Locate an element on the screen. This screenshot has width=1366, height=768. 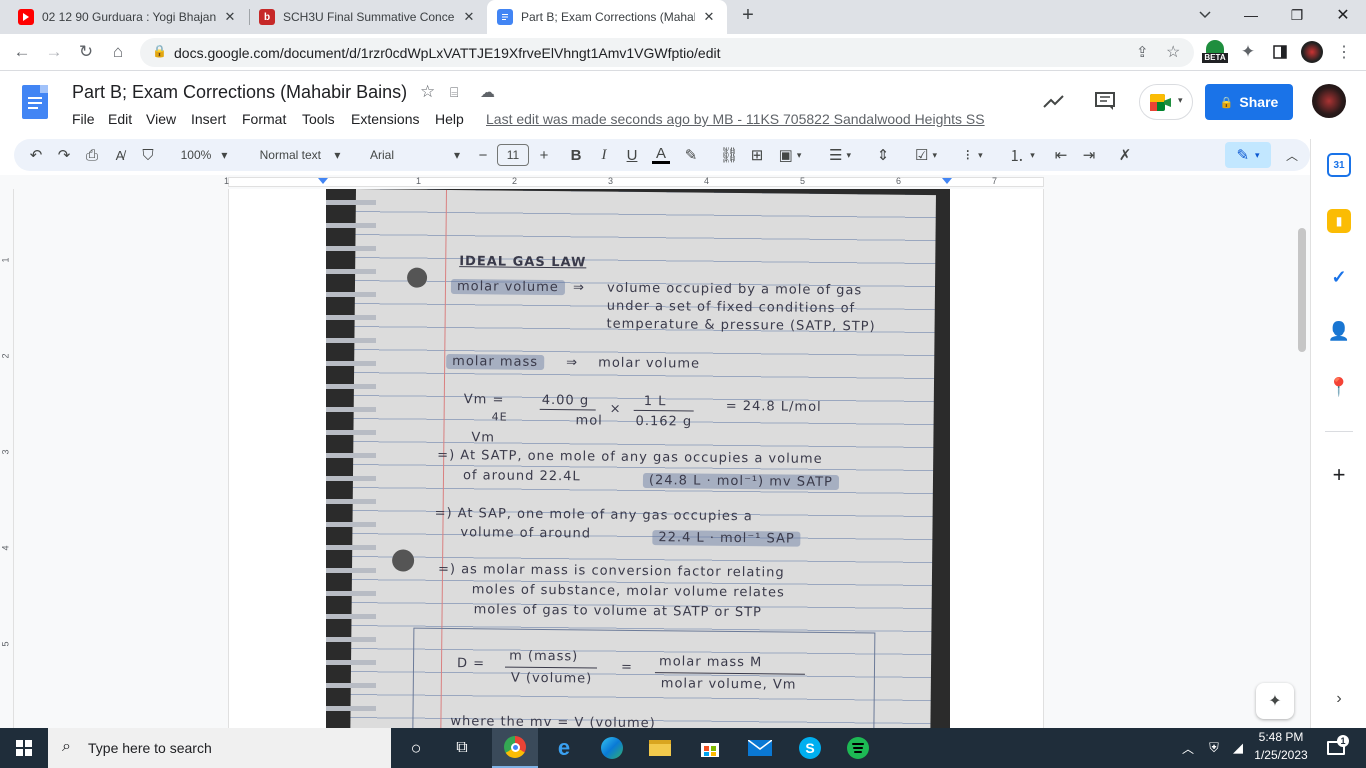
account-avatar is located at coordinates (1329, 101).